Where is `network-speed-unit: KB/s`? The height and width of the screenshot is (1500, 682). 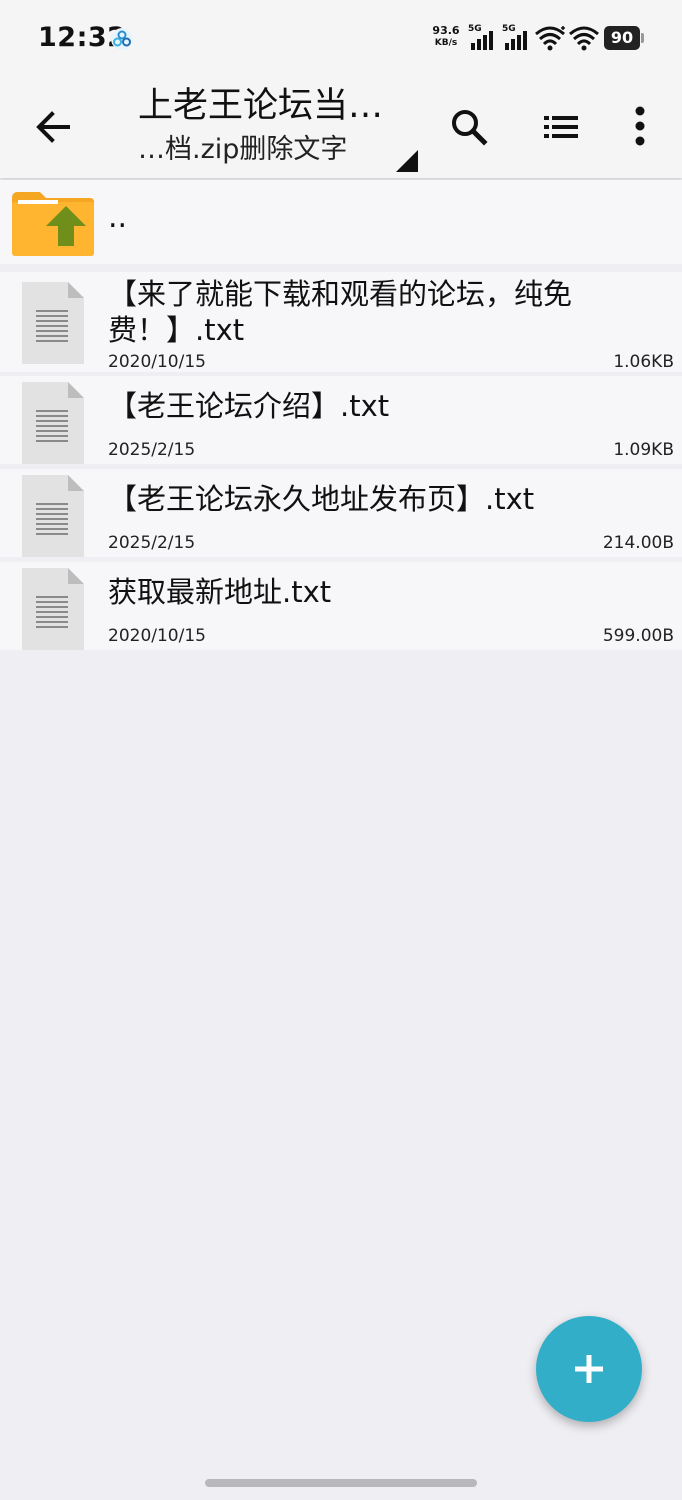
network-speed-unit: KB/s is located at coordinates (446, 43).